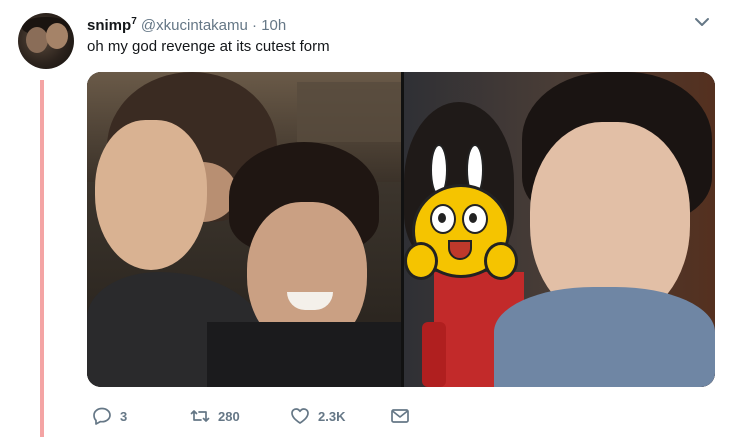  Describe the element at coordinates (194, 25) in the screenshot. I see `handle: @xkucintakamu` at that location.